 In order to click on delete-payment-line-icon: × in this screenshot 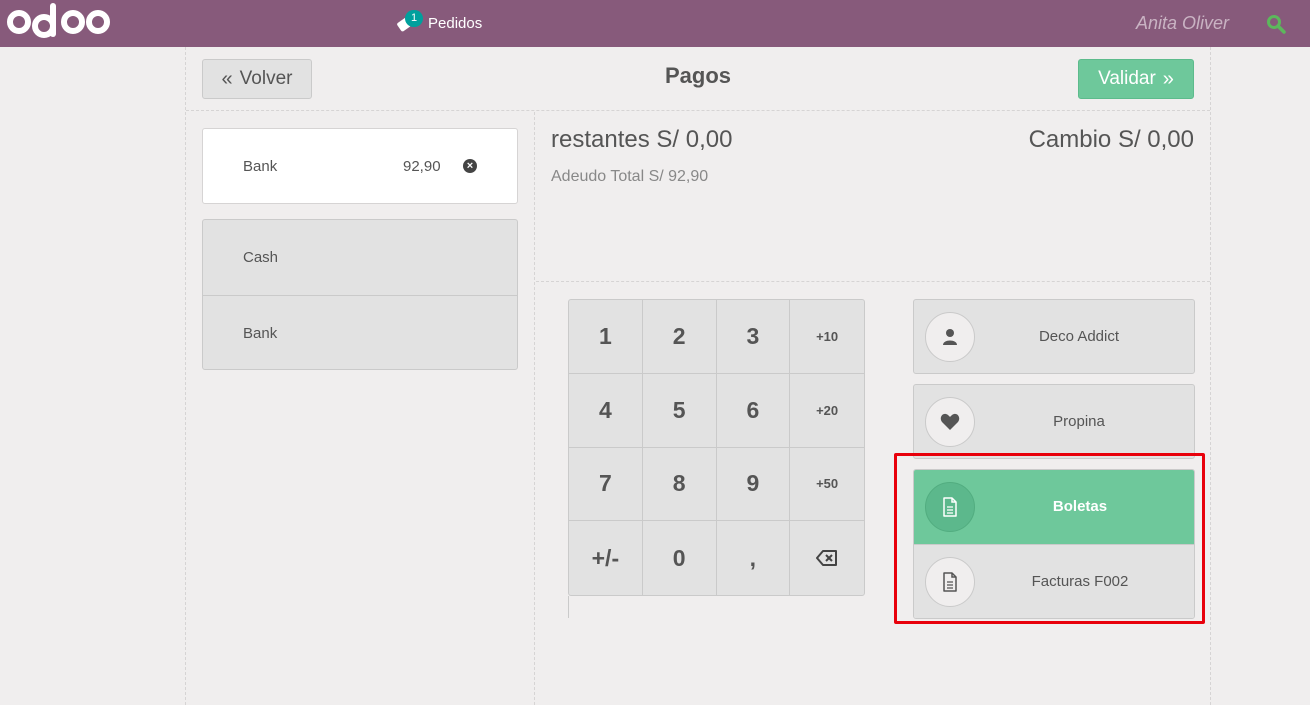, I will do `click(470, 166)`.